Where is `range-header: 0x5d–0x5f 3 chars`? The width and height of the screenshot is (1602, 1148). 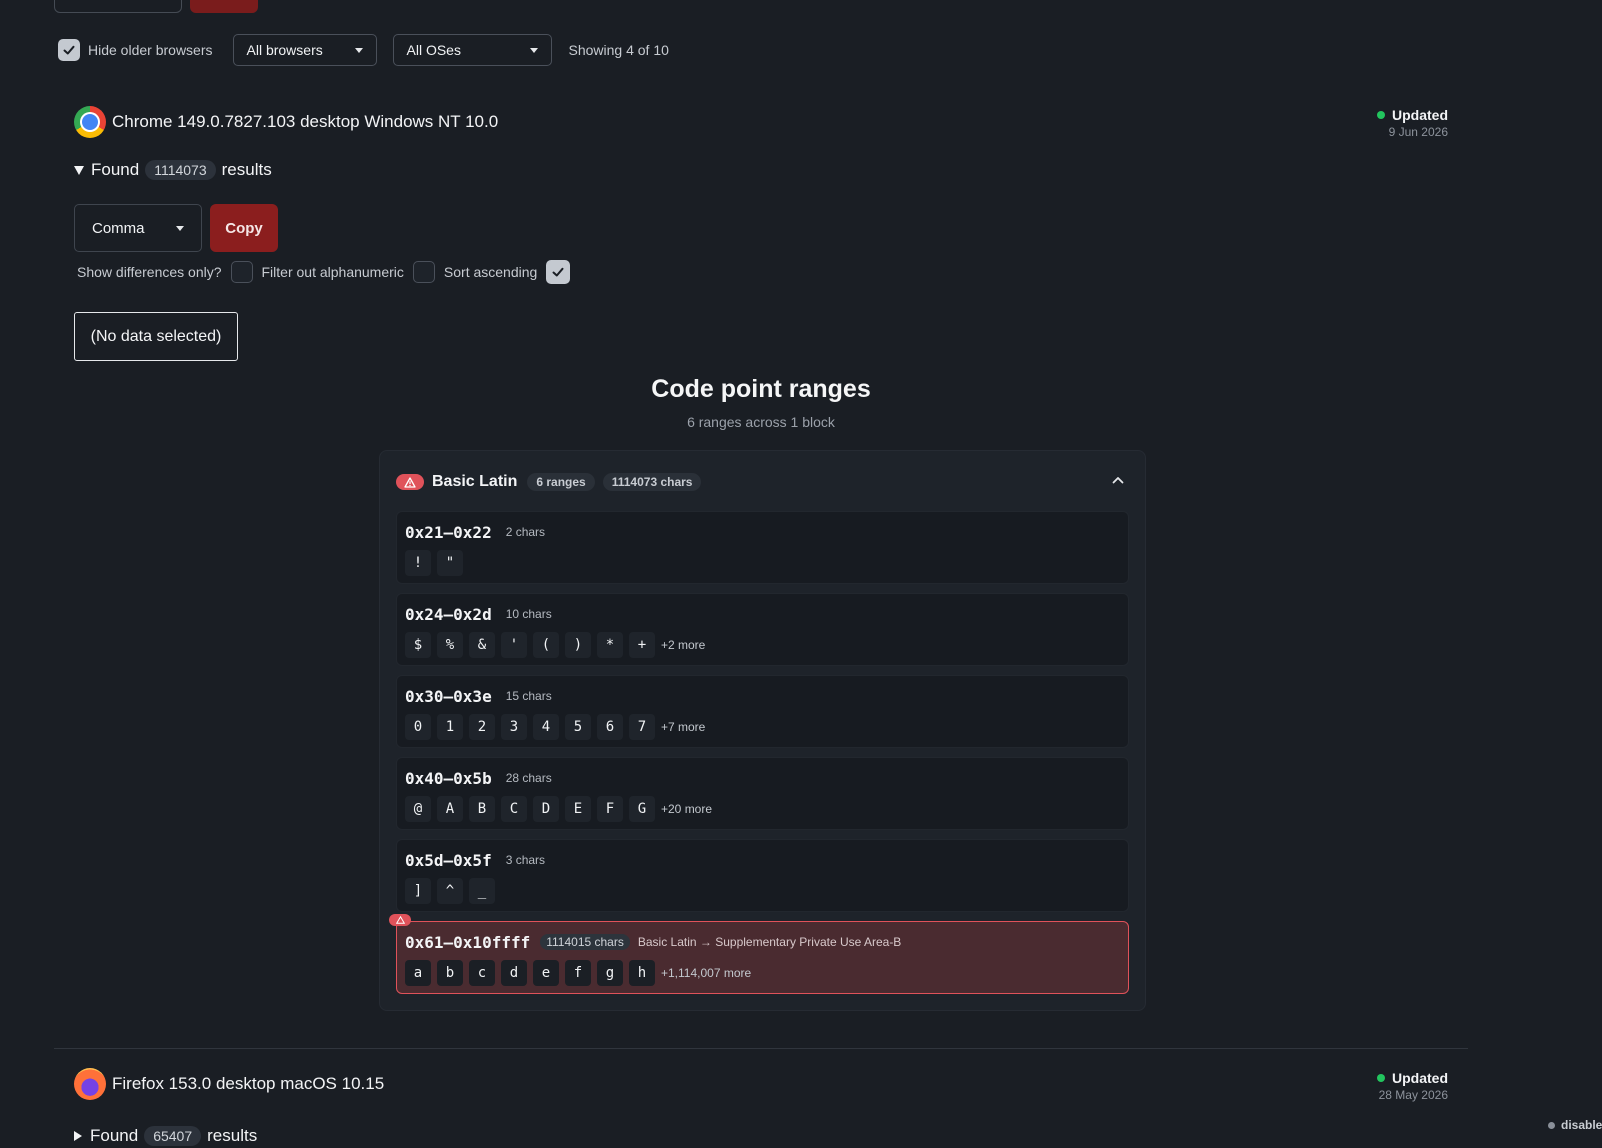
range-header: 0x5d–0x5f 3 chars is located at coordinates (475, 860).